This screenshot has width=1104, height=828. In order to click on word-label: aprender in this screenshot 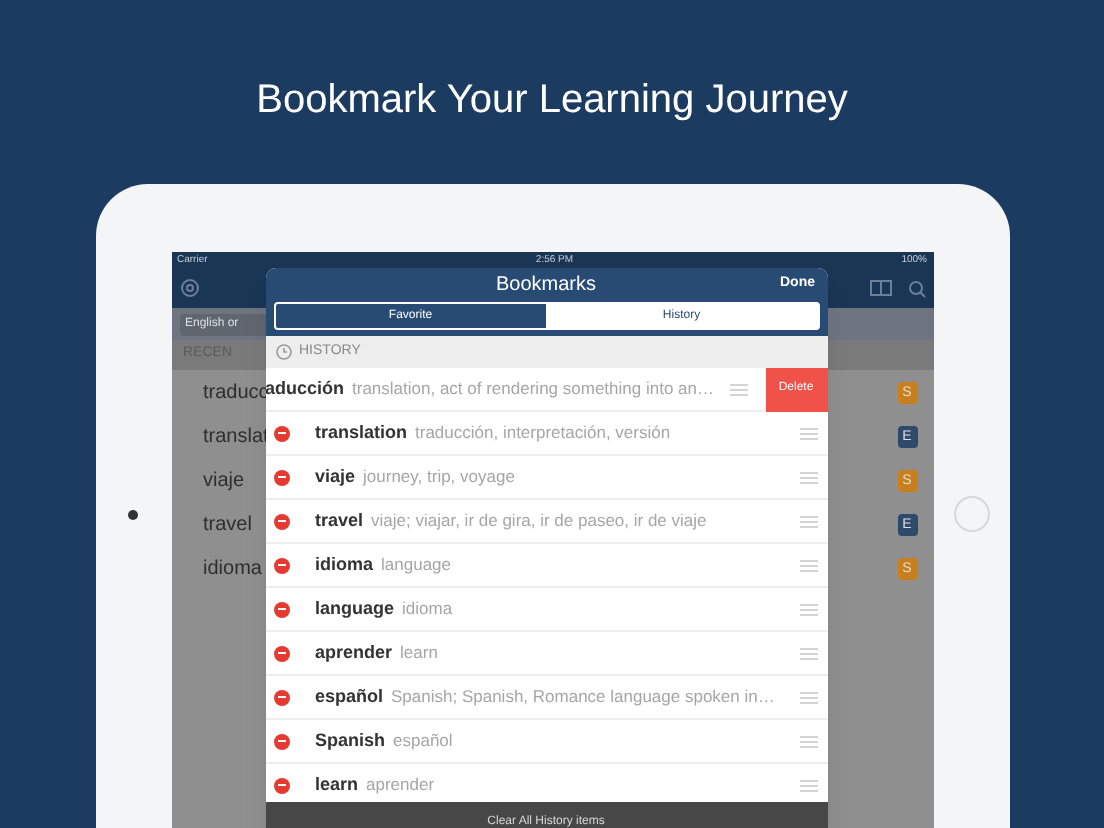, I will do `click(354, 652)`.